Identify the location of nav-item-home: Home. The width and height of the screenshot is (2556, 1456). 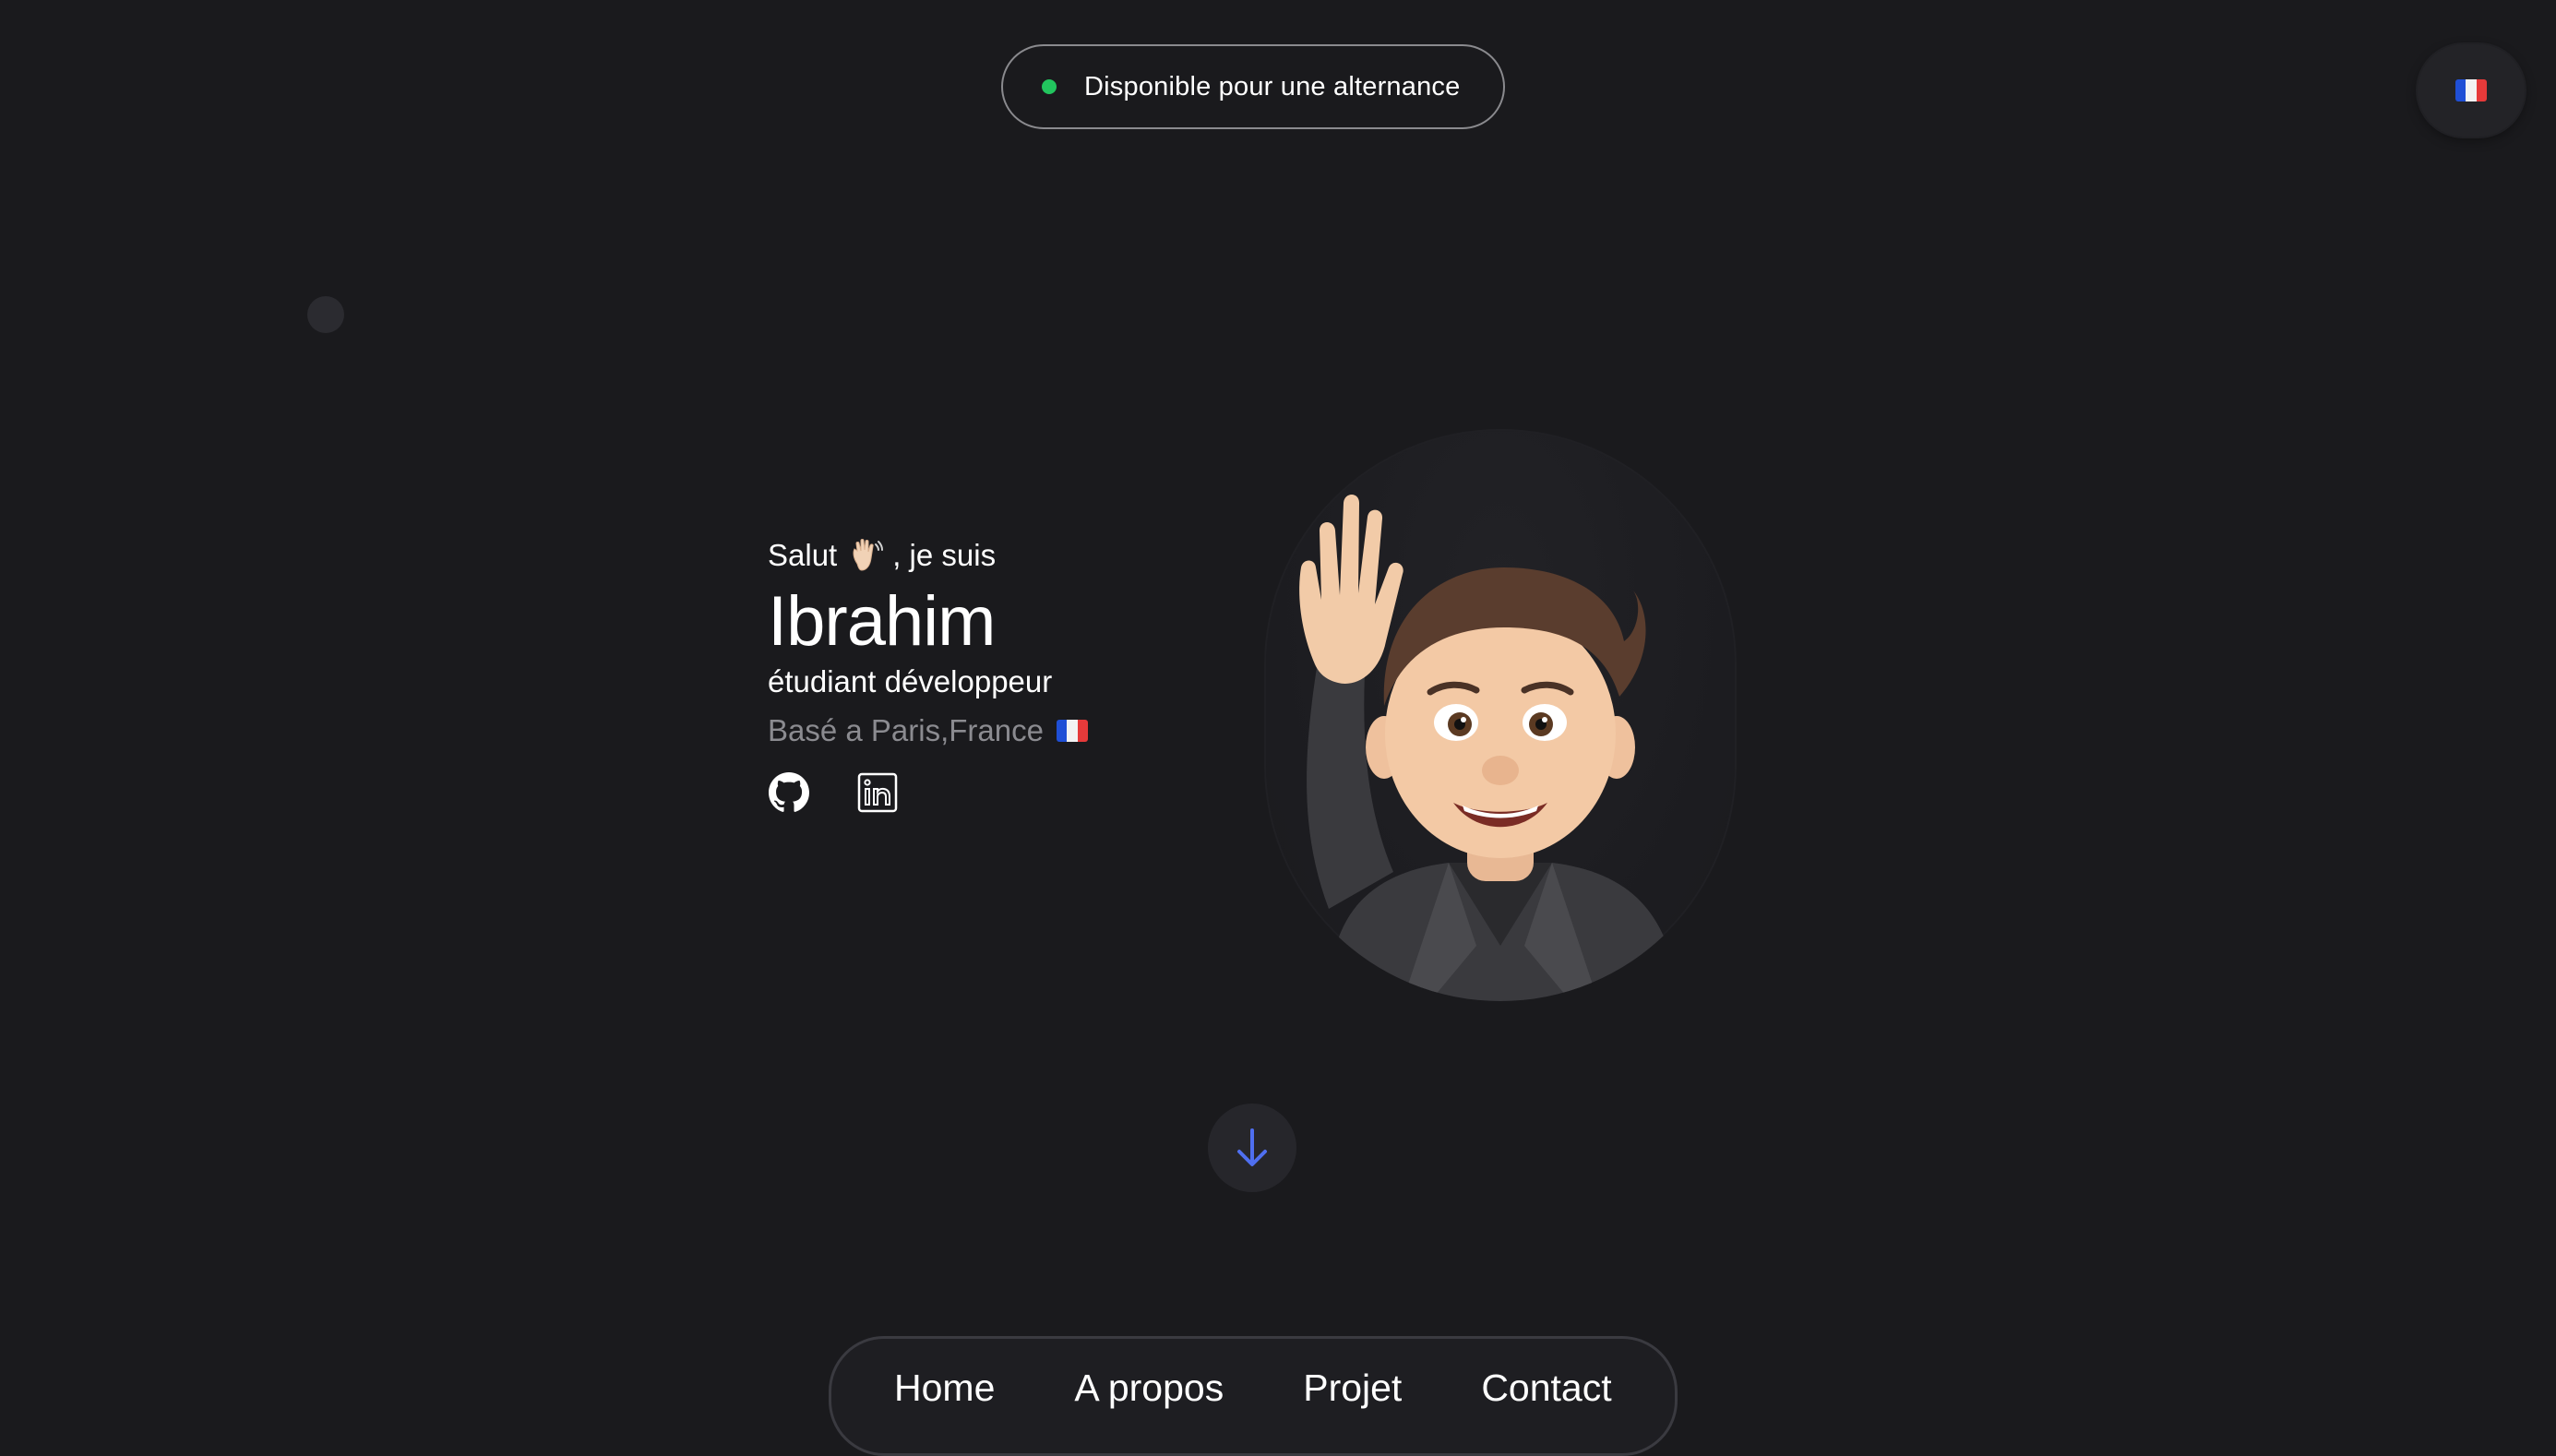
(944, 1388).